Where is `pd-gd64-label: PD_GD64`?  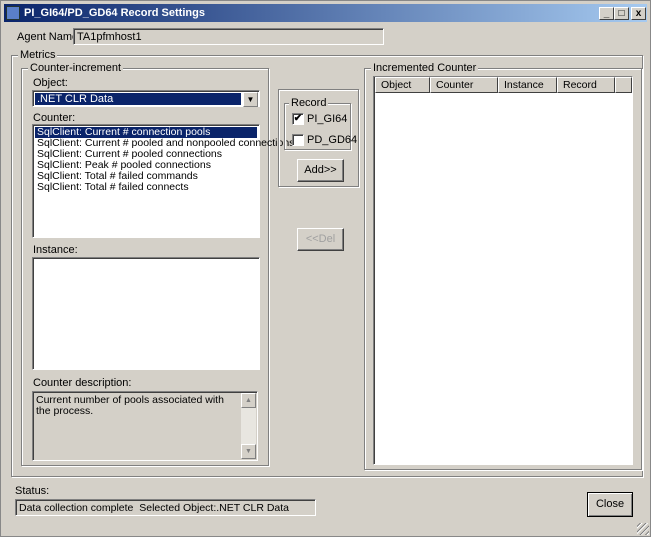 pd-gd64-label: PD_GD64 is located at coordinates (332, 140).